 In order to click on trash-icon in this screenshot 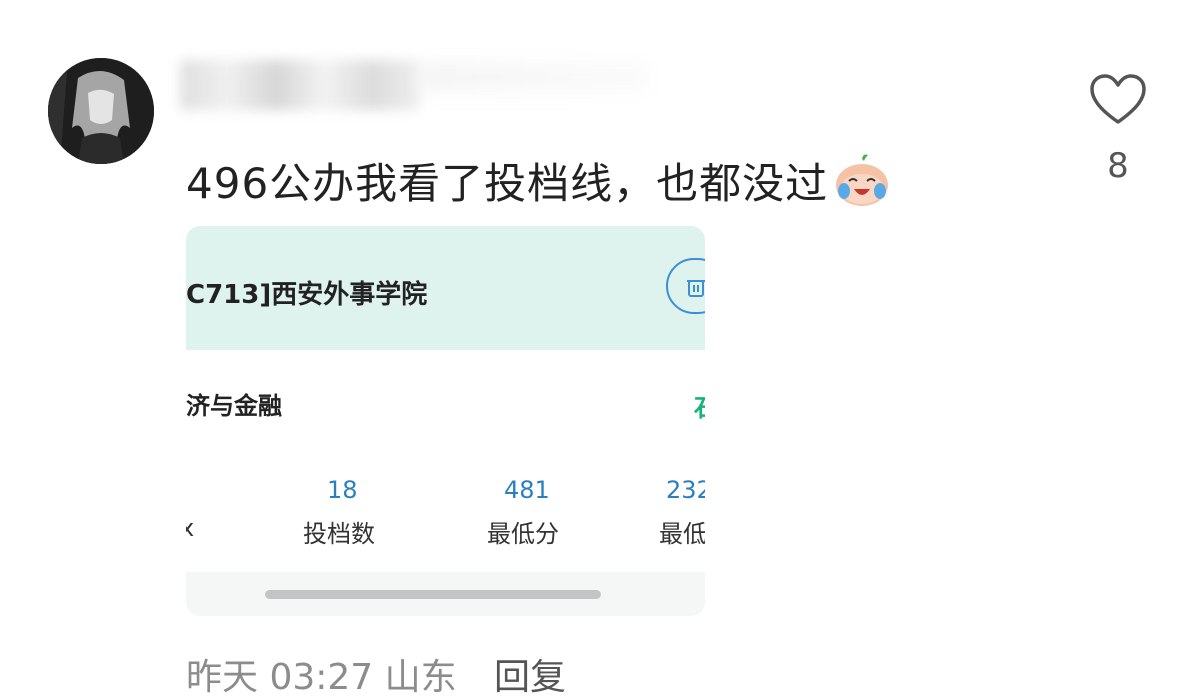, I will do `click(696, 288)`.